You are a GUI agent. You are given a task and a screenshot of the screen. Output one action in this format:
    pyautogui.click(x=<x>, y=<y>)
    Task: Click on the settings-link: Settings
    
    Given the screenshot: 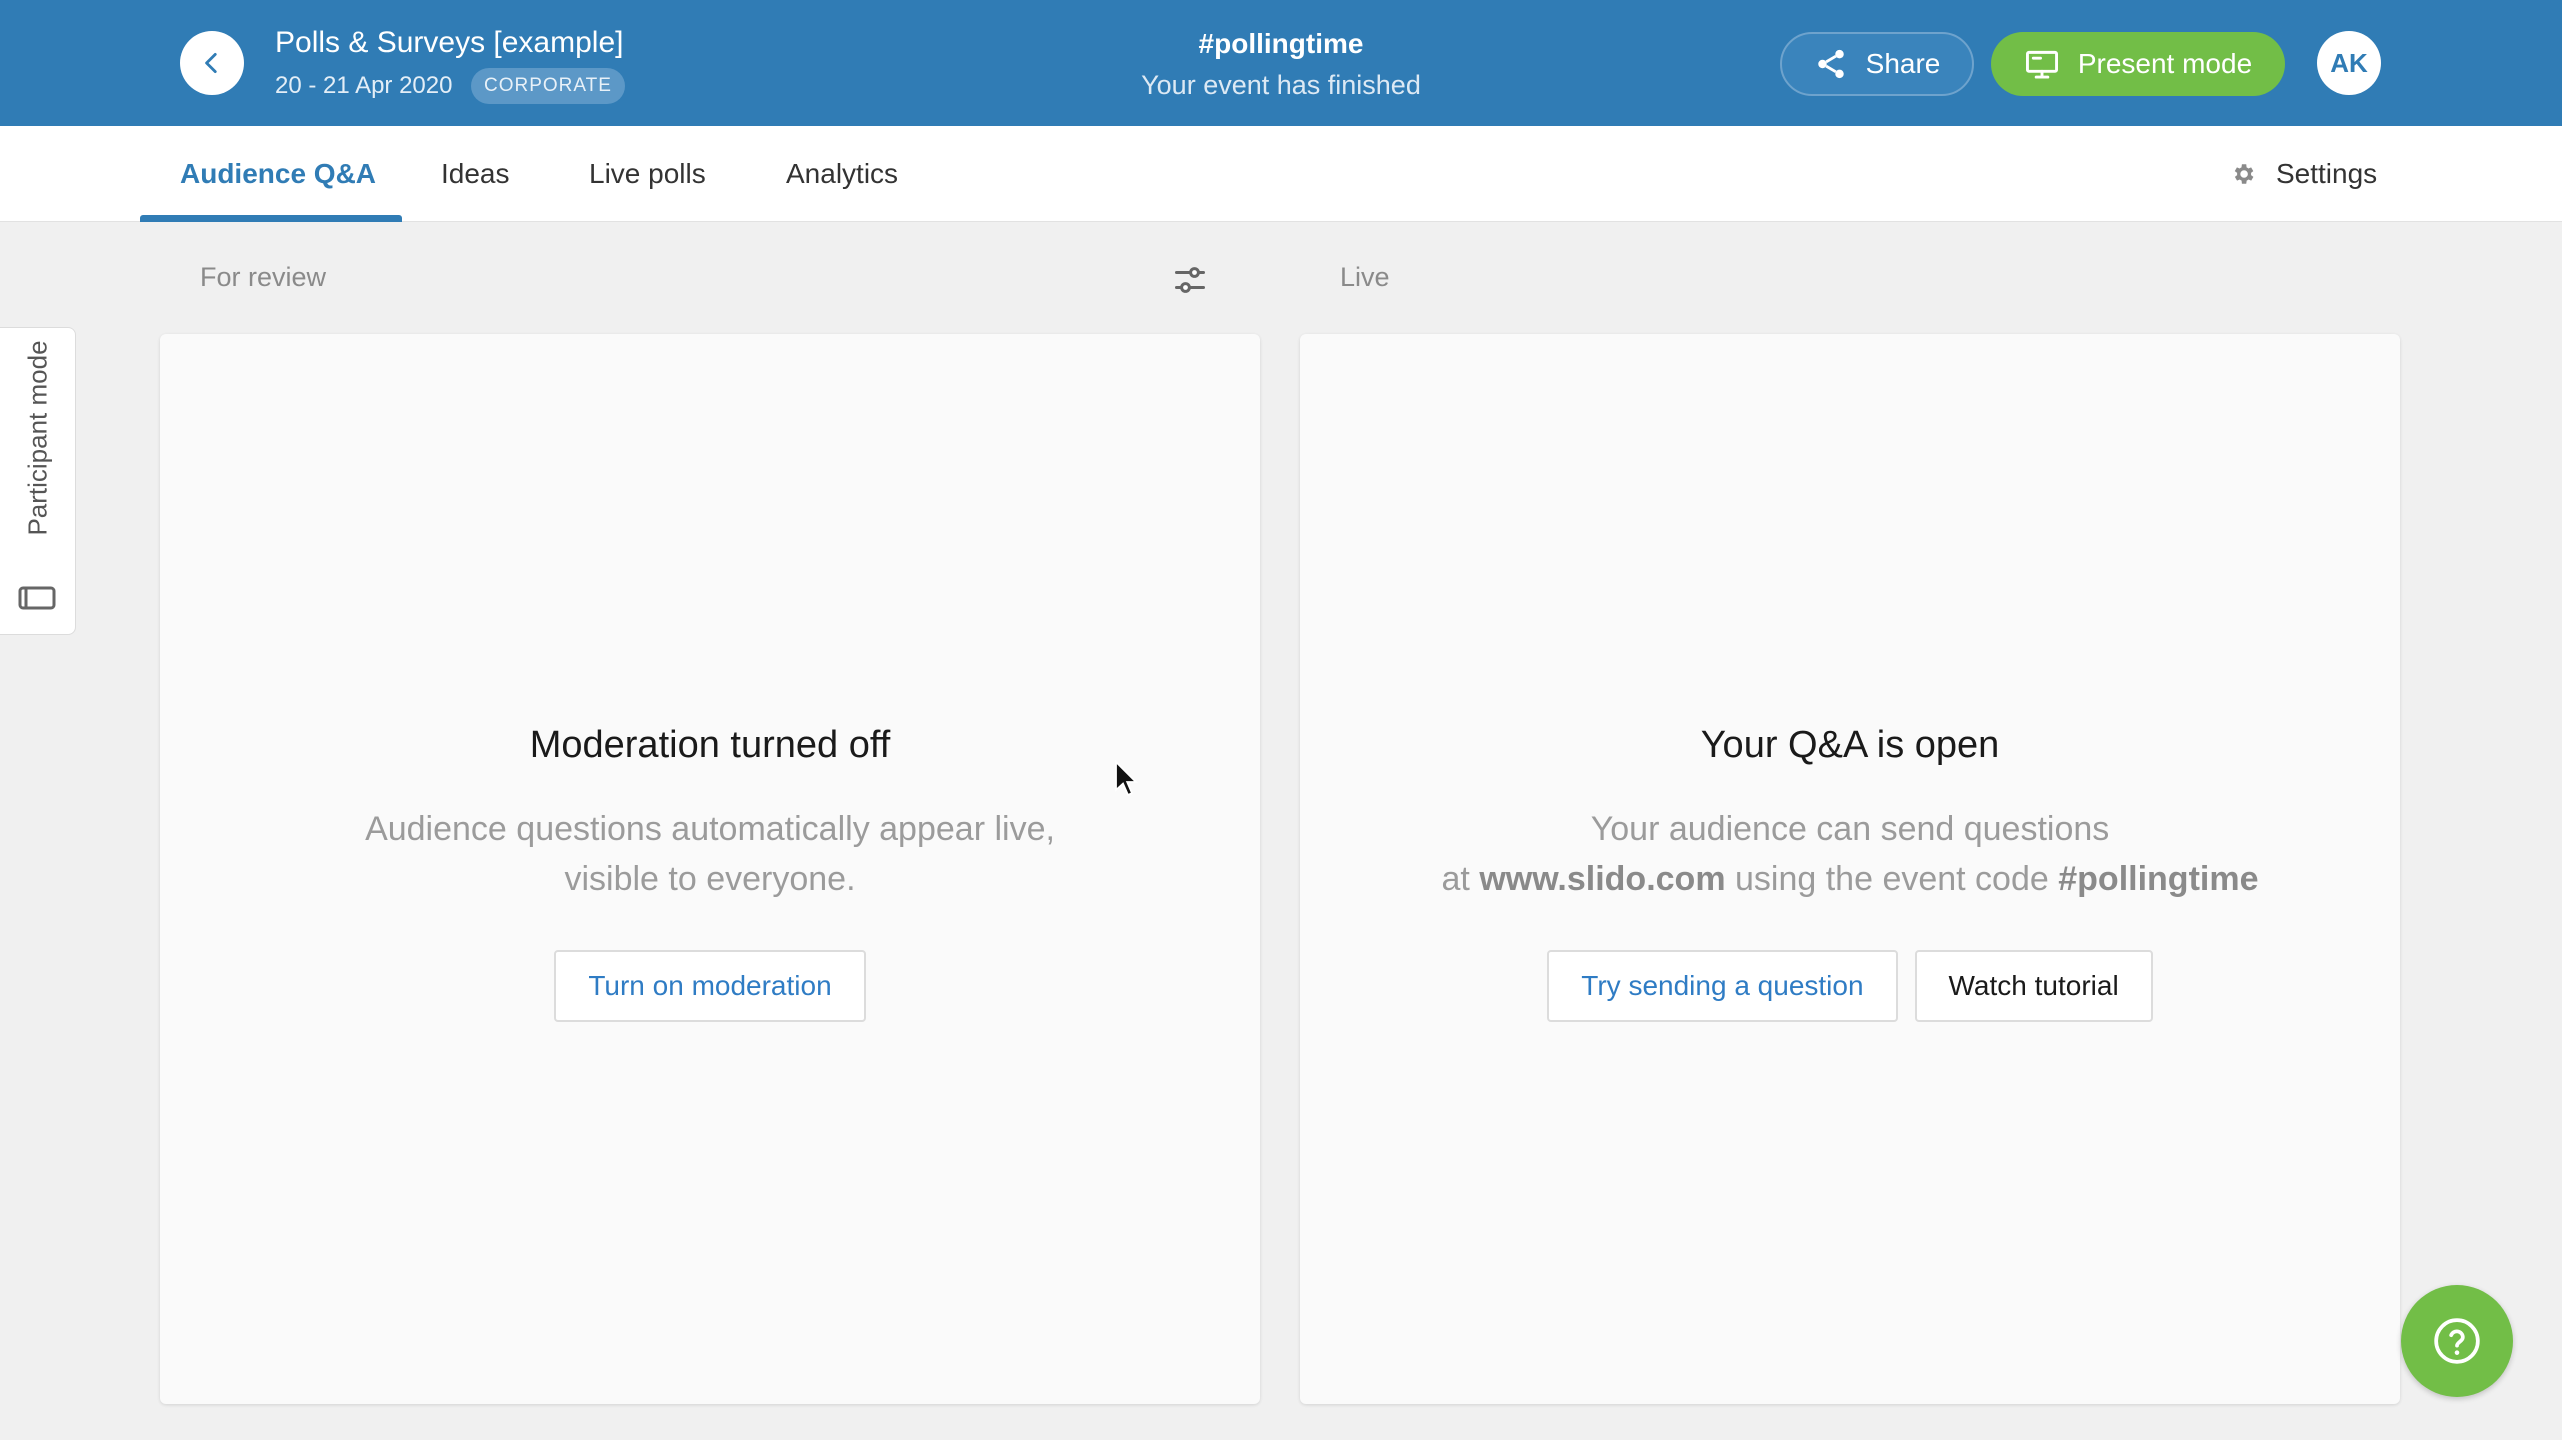 What is the action you would take?
    pyautogui.click(x=2303, y=174)
    